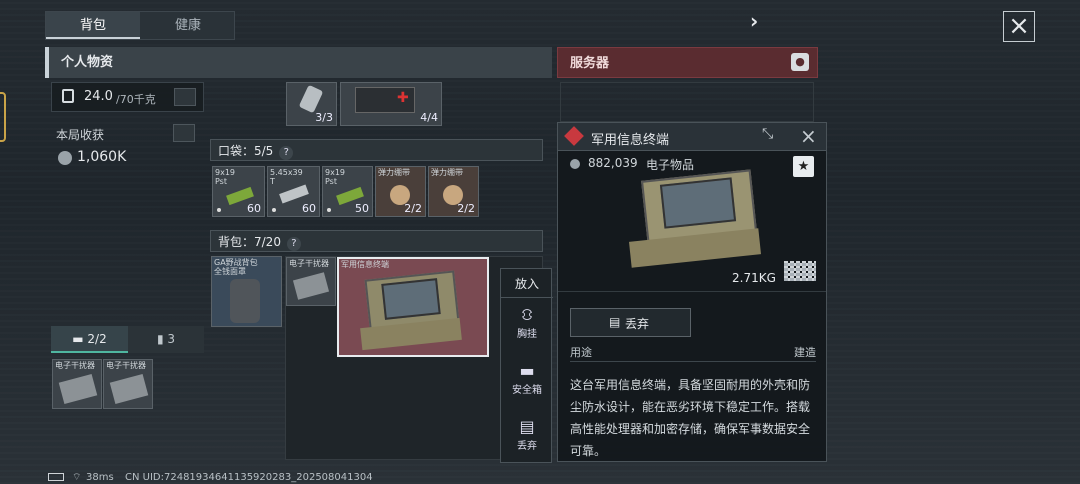 Image resolution: width=1080 pixels, height=484 pixels. I want to click on favorite-star-icon: ★, so click(803, 166).